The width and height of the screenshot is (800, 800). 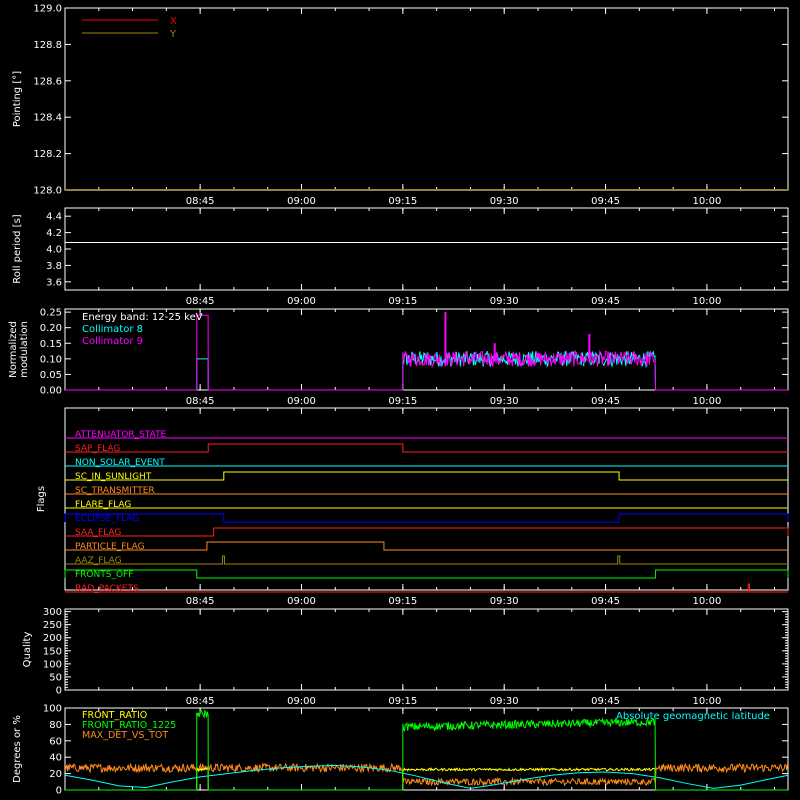 What do you see at coordinates (98, 561) in the screenshot?
I see `flag-label: AAZ_FLAG` at bounding box center [98, 561].